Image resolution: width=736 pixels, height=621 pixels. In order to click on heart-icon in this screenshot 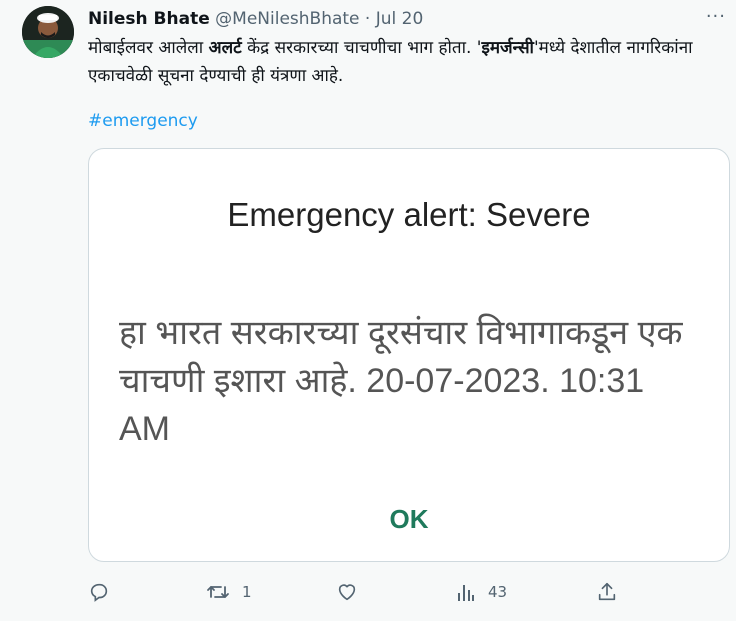, I will do `click(347, 592)`.